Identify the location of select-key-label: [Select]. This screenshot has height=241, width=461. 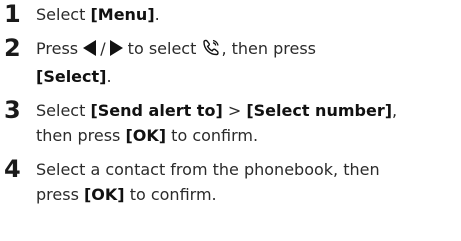
(71, 76).